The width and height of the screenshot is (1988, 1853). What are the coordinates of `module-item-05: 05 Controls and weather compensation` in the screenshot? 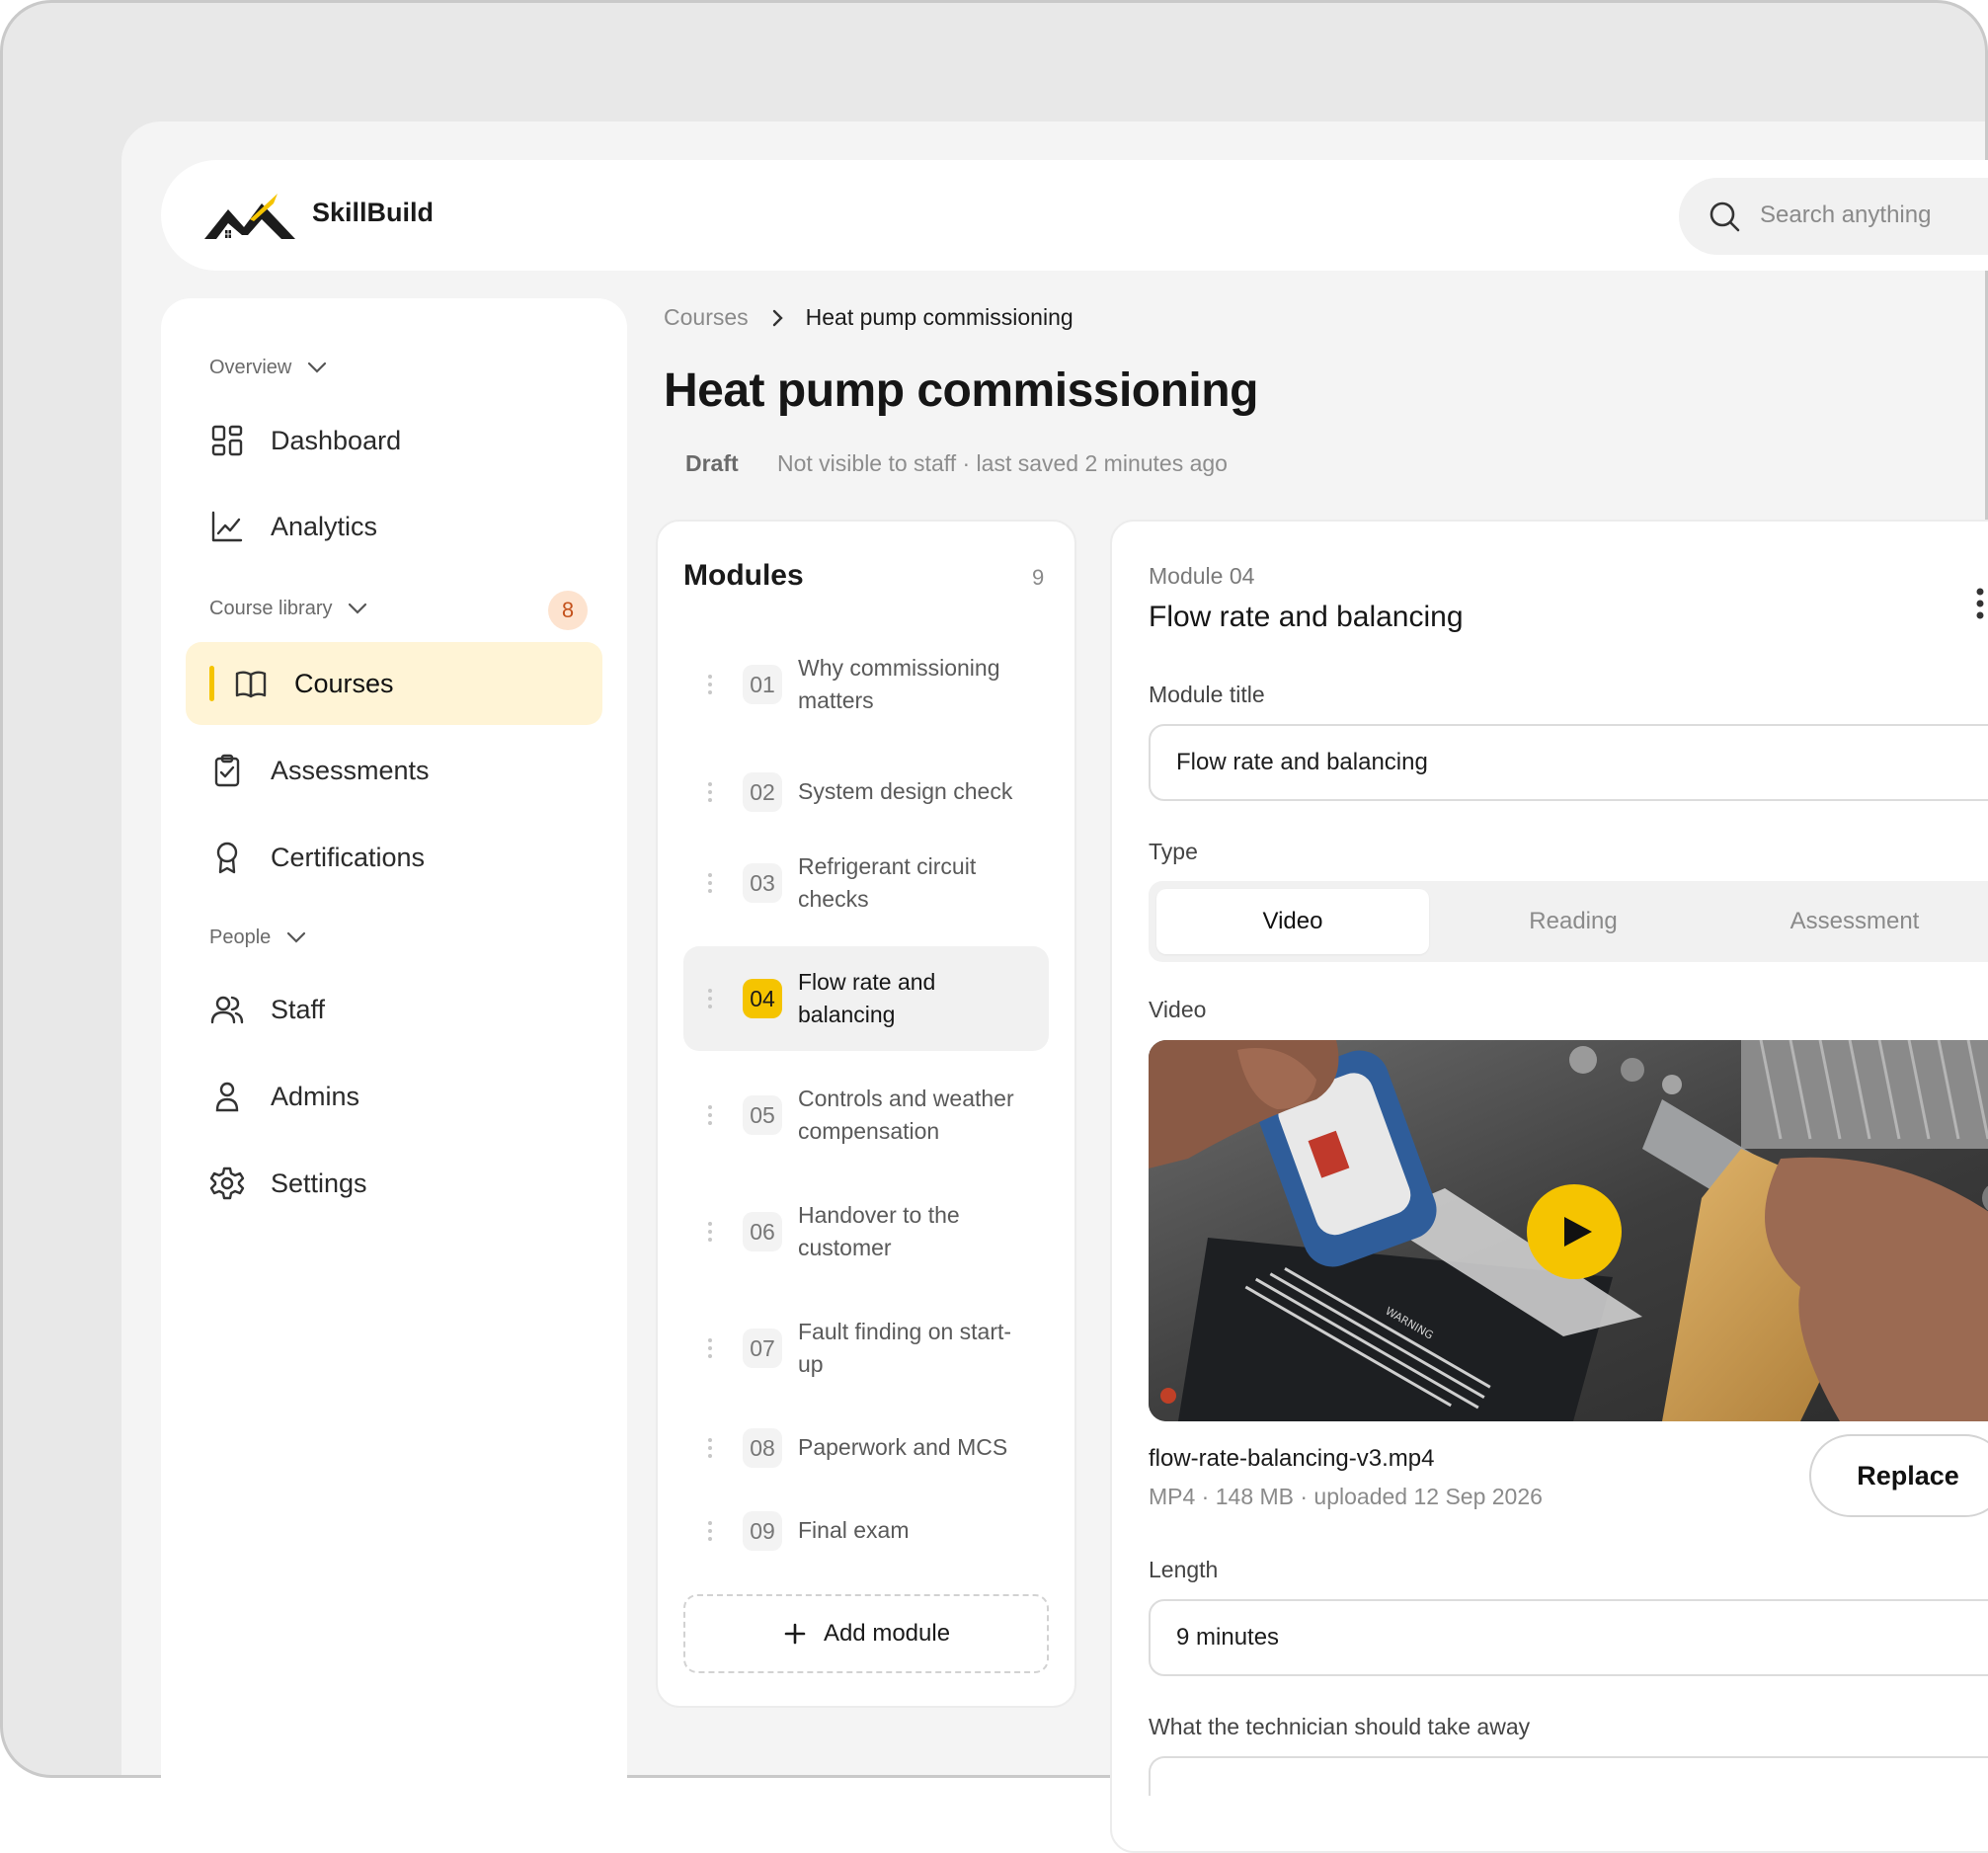 It's located at (866, 1115).